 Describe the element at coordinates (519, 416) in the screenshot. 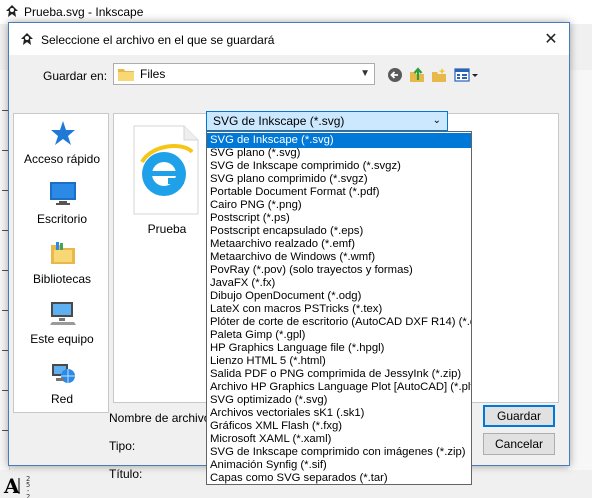

I see `save-button: Guardar` at that location.